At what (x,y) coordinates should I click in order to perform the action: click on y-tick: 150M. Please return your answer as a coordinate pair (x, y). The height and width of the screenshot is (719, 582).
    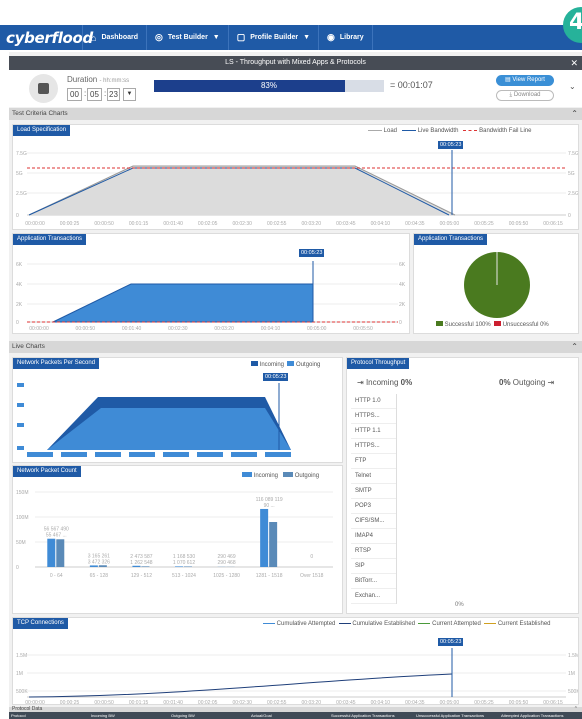
    Looking at the image, I should click on (22, 493).